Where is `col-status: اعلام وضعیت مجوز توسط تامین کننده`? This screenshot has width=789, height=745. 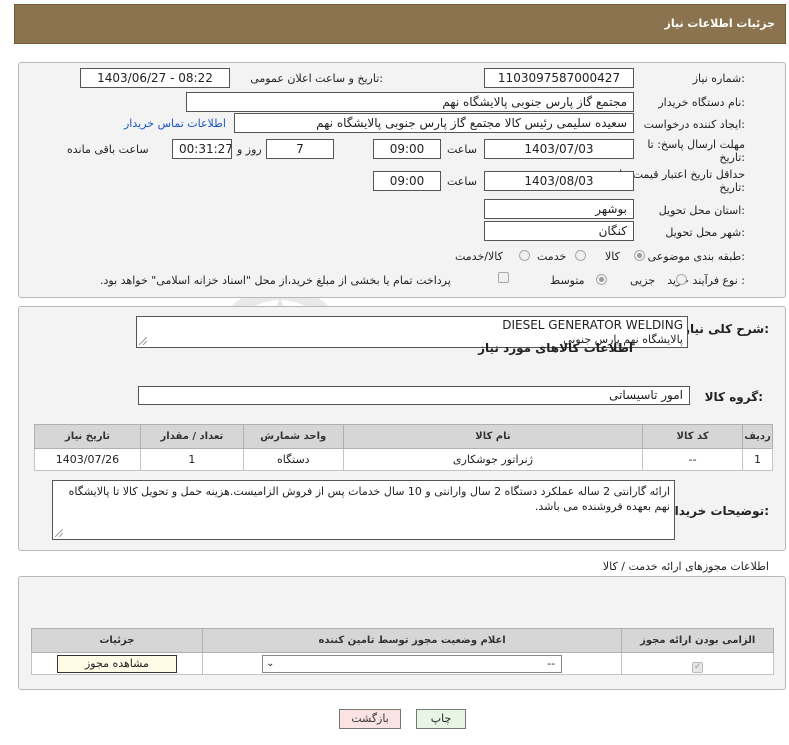 col-status: اعلام وضعیت مجوز توسط تامین کننده is located at coordinates (412, 640).